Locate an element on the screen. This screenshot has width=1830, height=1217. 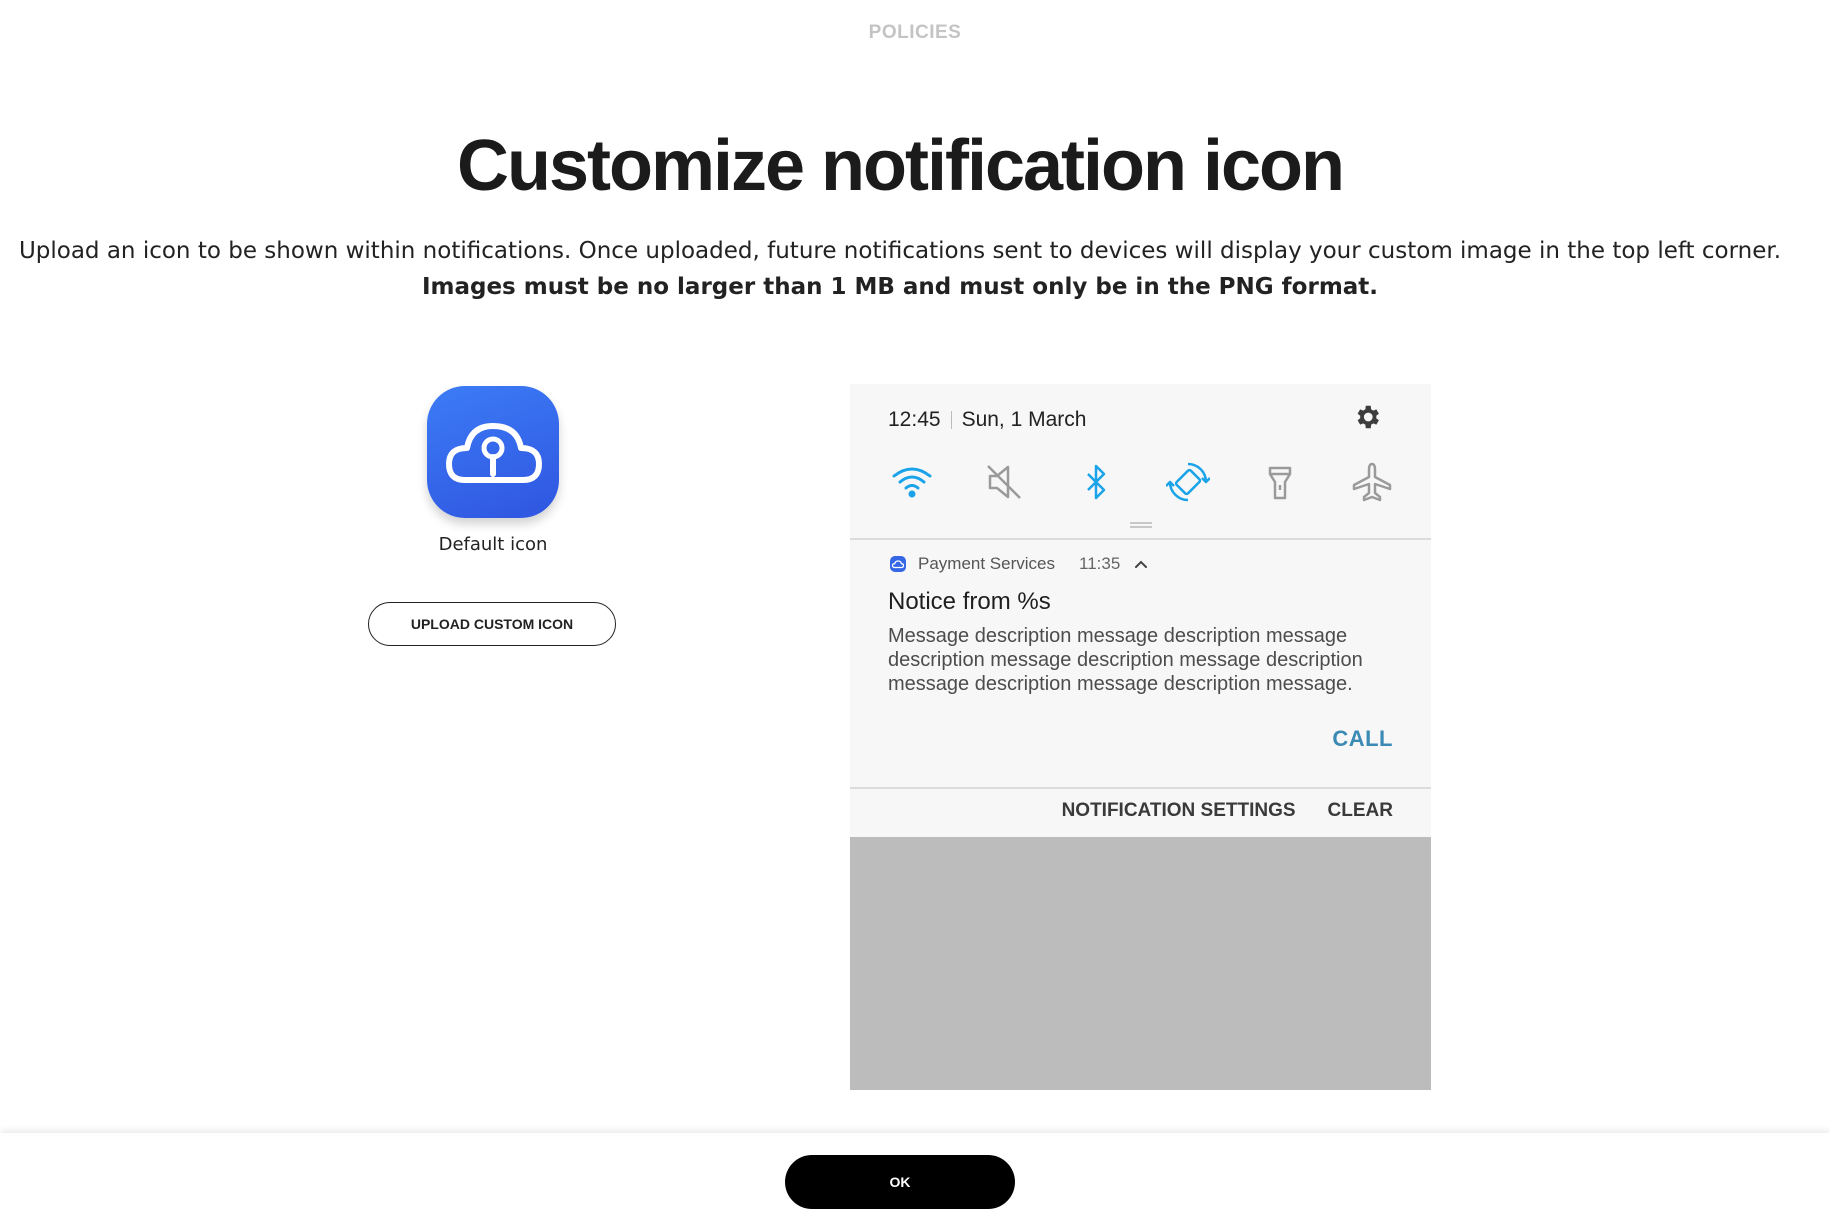
auto-rotate-icon is located at coordinates (1188, 482).